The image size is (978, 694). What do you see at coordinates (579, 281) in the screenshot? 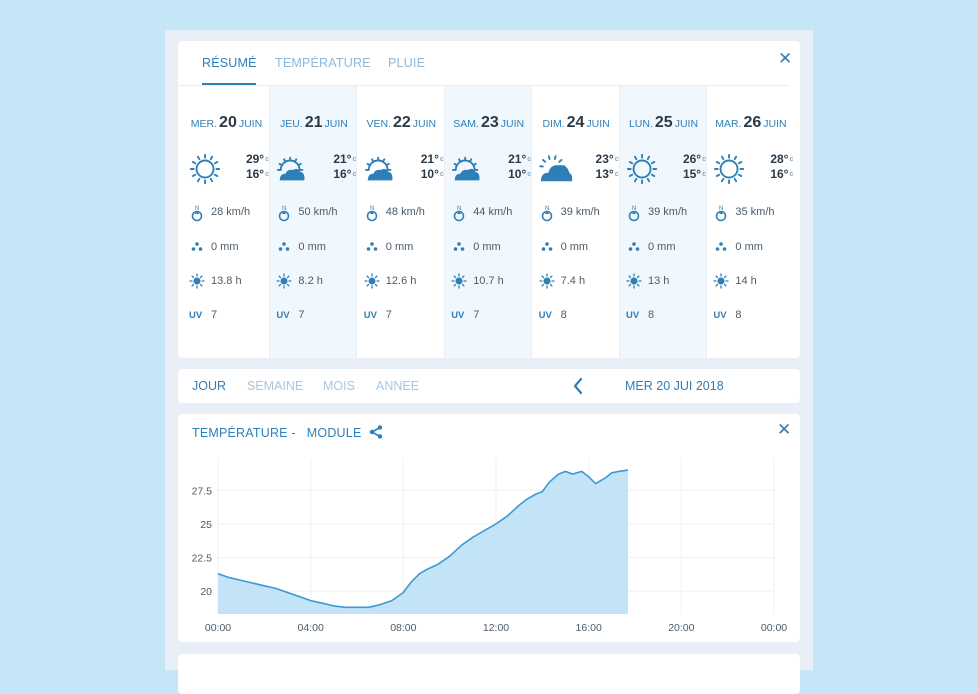
I see `sunshine-row: 7.4 h` at bounding box center [579, 281].